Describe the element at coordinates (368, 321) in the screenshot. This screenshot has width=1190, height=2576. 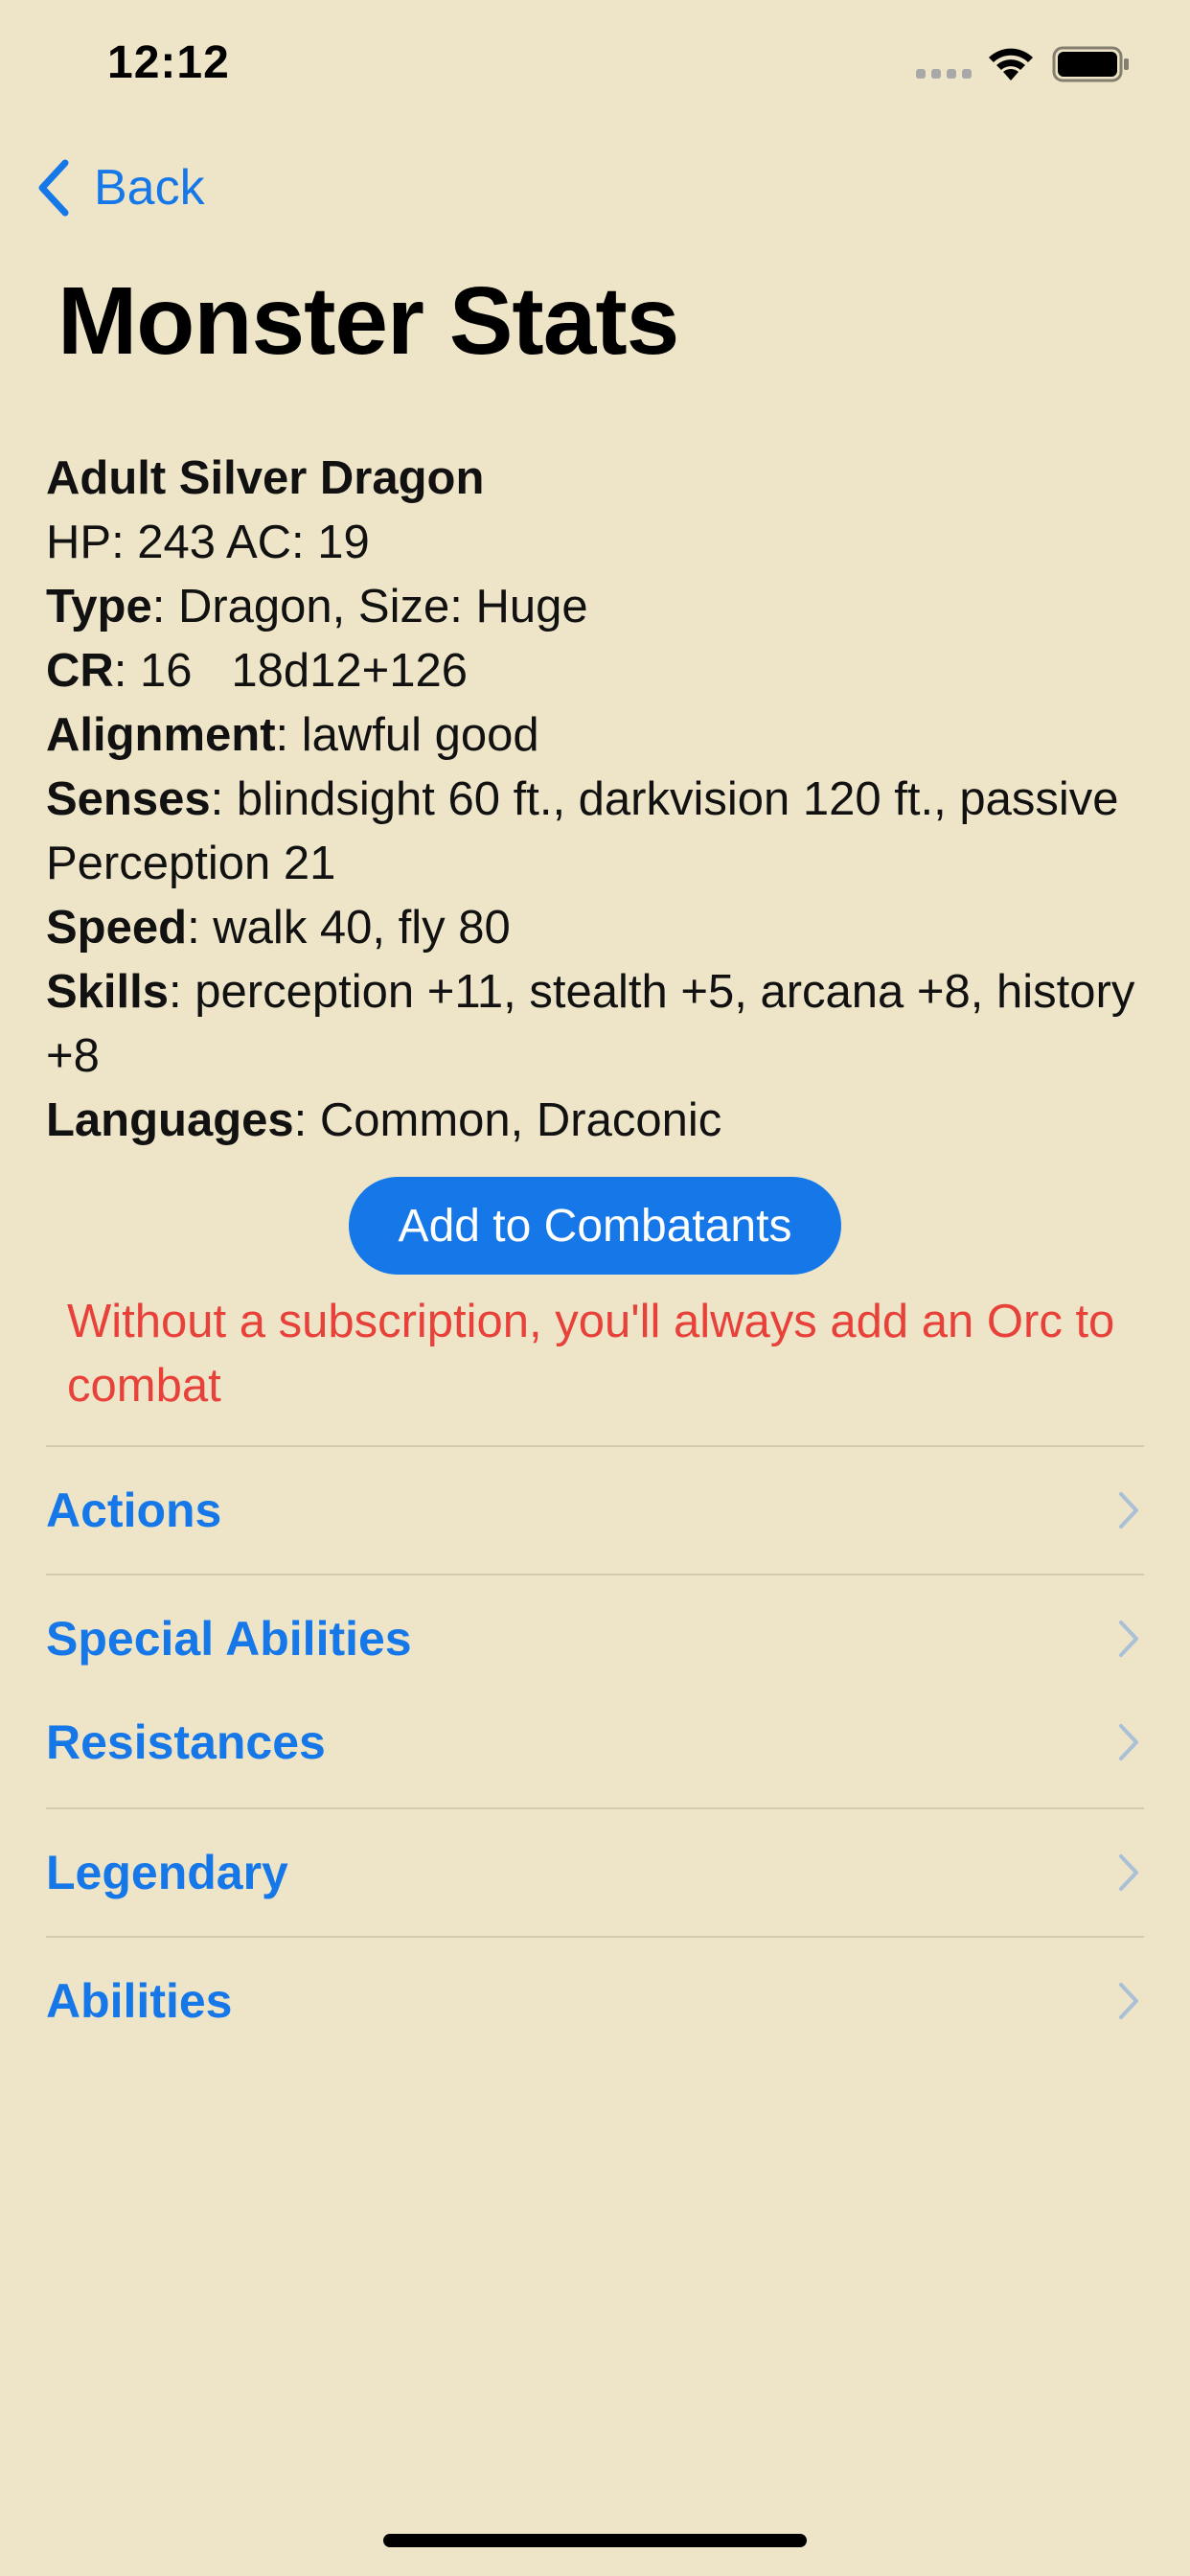
I see `page-title: Monster Stats` at that location.